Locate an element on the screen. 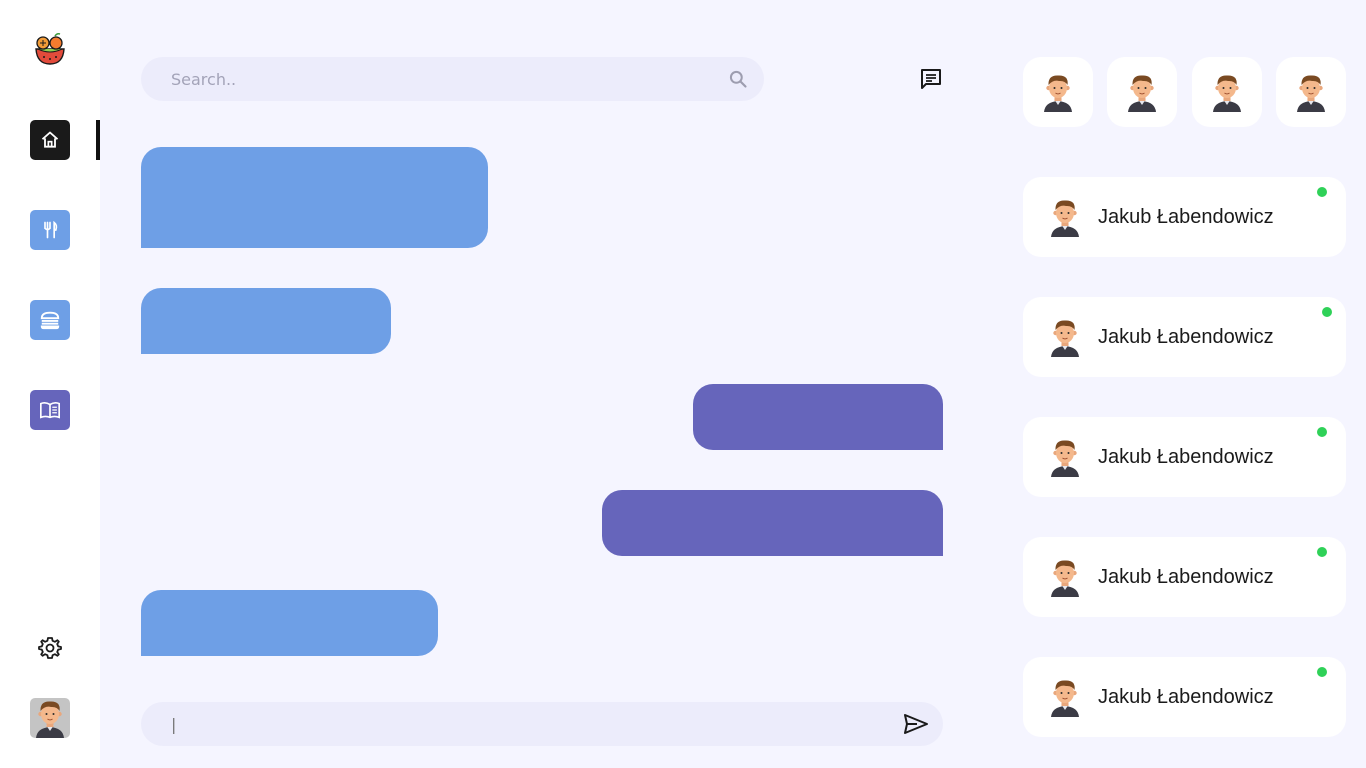  nav-restaurant-button is located at coordinates (50, 230).